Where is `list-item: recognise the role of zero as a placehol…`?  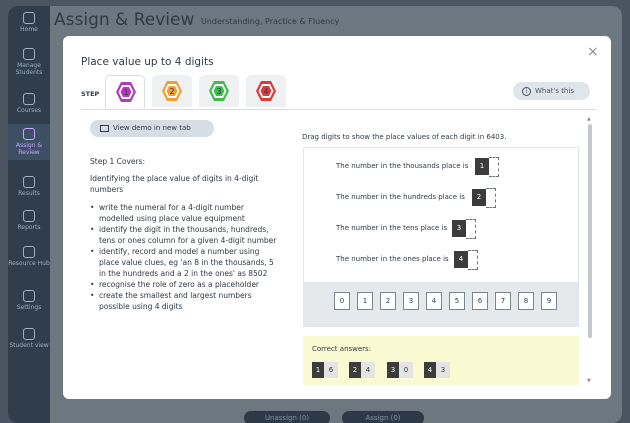
list-item: recognise the role of zero as a placehol… is located at coordinates (184, 284).